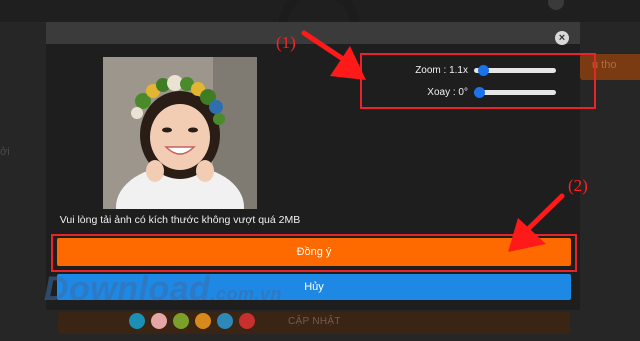  What do you see at coordinates (578, 185) in the screenshot?
I see `annotation-label-2: (2)` at bounding box center [578, 185].